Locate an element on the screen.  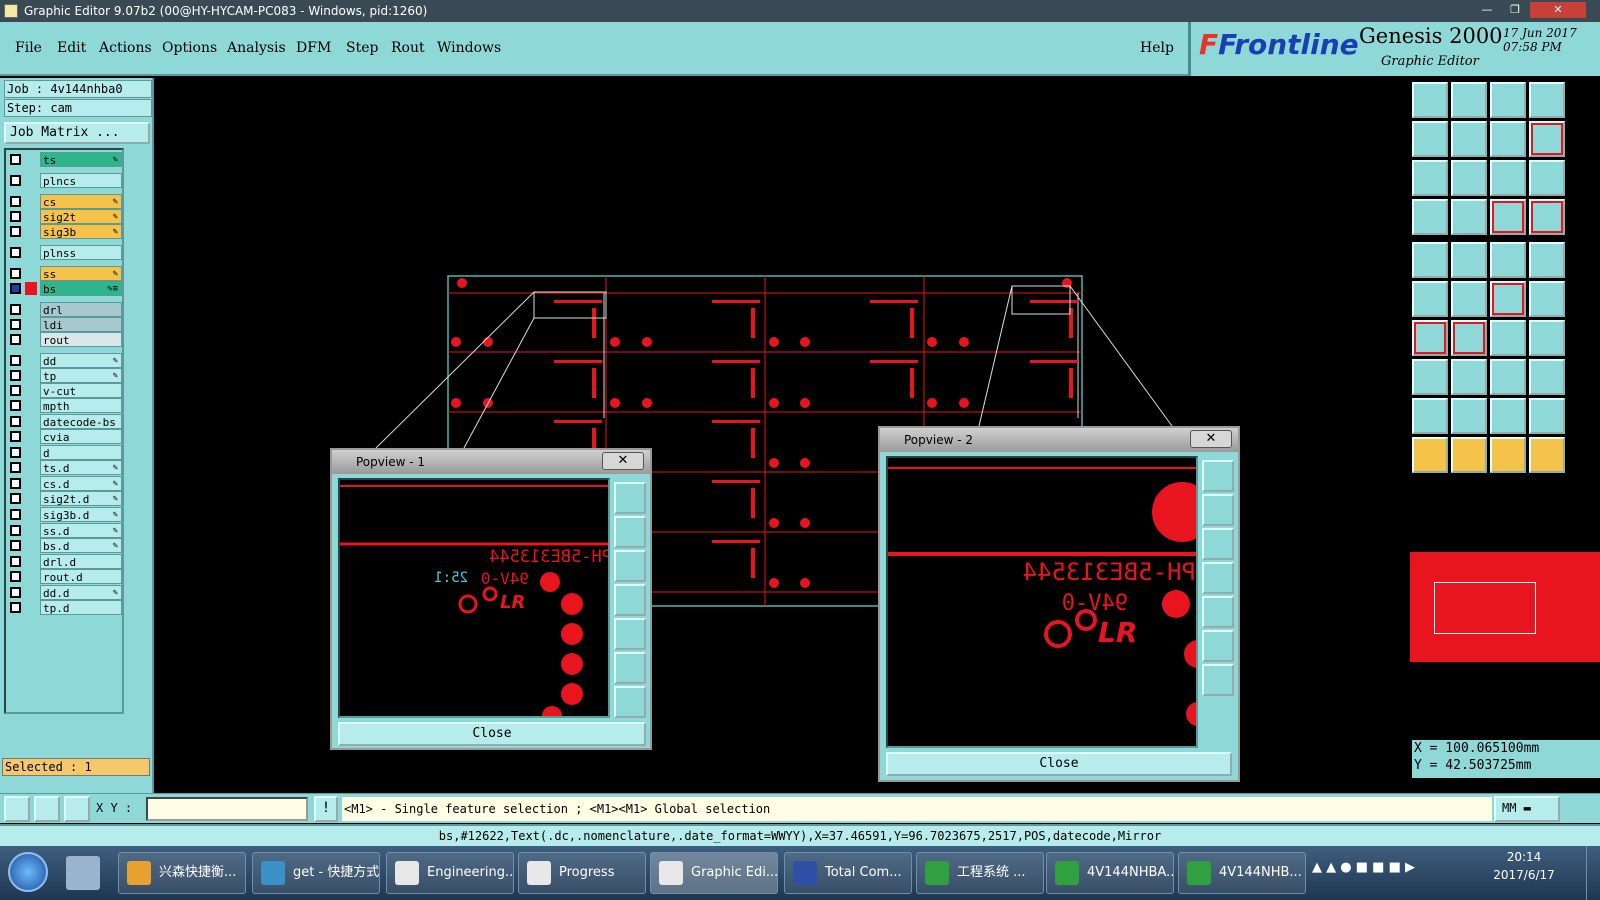
layer-row: mpth is located at coordinates (65, 405).